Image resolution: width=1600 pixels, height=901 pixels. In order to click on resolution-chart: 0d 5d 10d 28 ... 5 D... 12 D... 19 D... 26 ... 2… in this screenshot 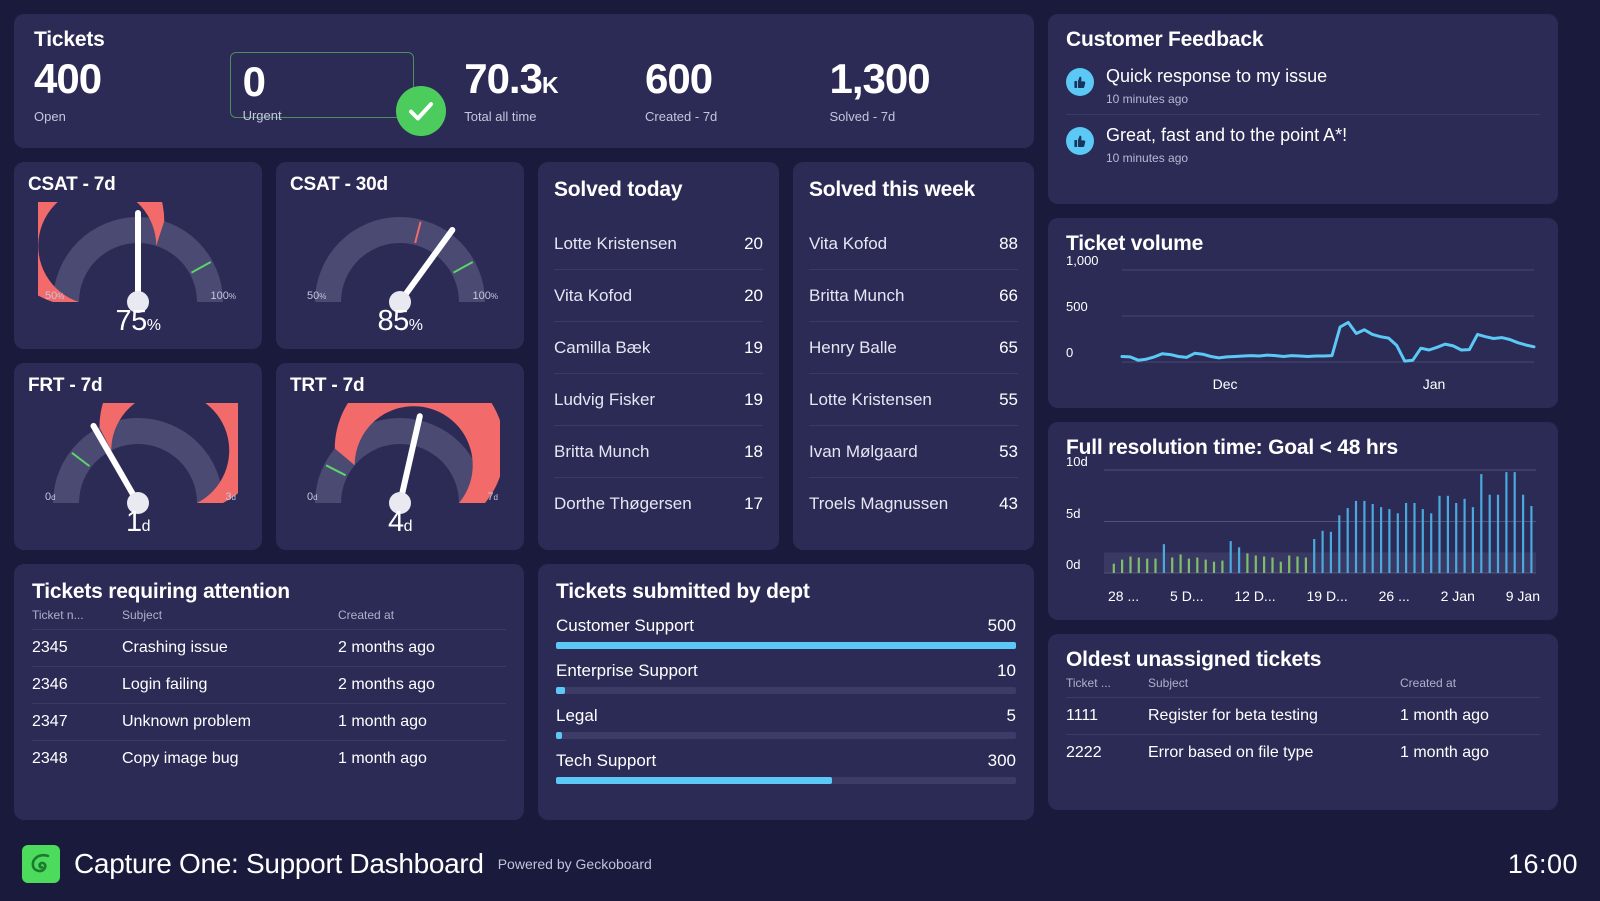, I will do `click(1303, 529)`.